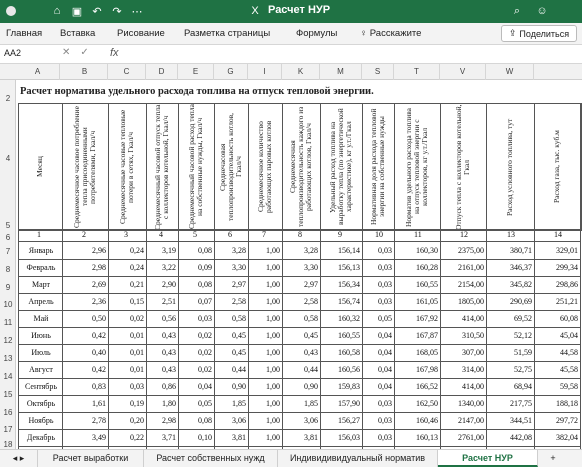 The image size is (582, 467). What do you see at coordinates (41, 420) in the screenshot?
I see `month-label: Ноябрь` at bounding box center [41, 420].